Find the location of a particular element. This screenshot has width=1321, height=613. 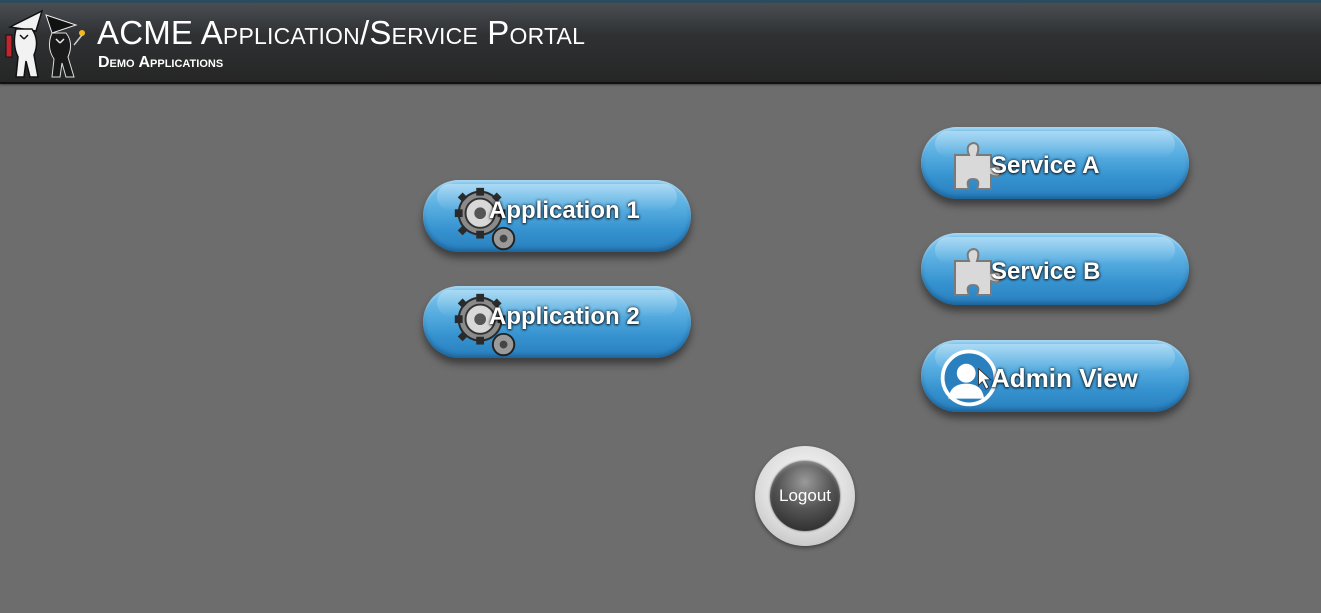

application-1-label: Application 1 is located at coordinates (564, 210).